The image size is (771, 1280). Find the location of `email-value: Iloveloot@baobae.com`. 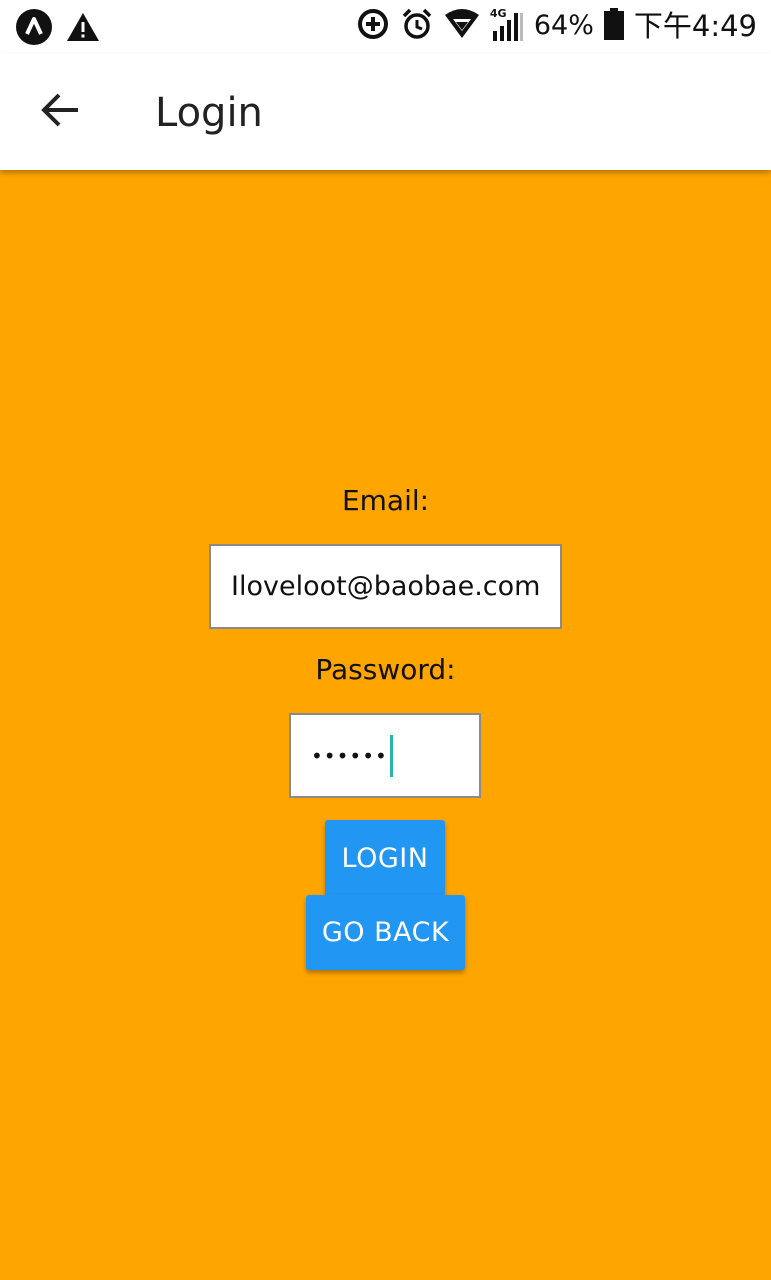

email-value: Iloveloot@baobae.com is located at coordinates (386, 586).